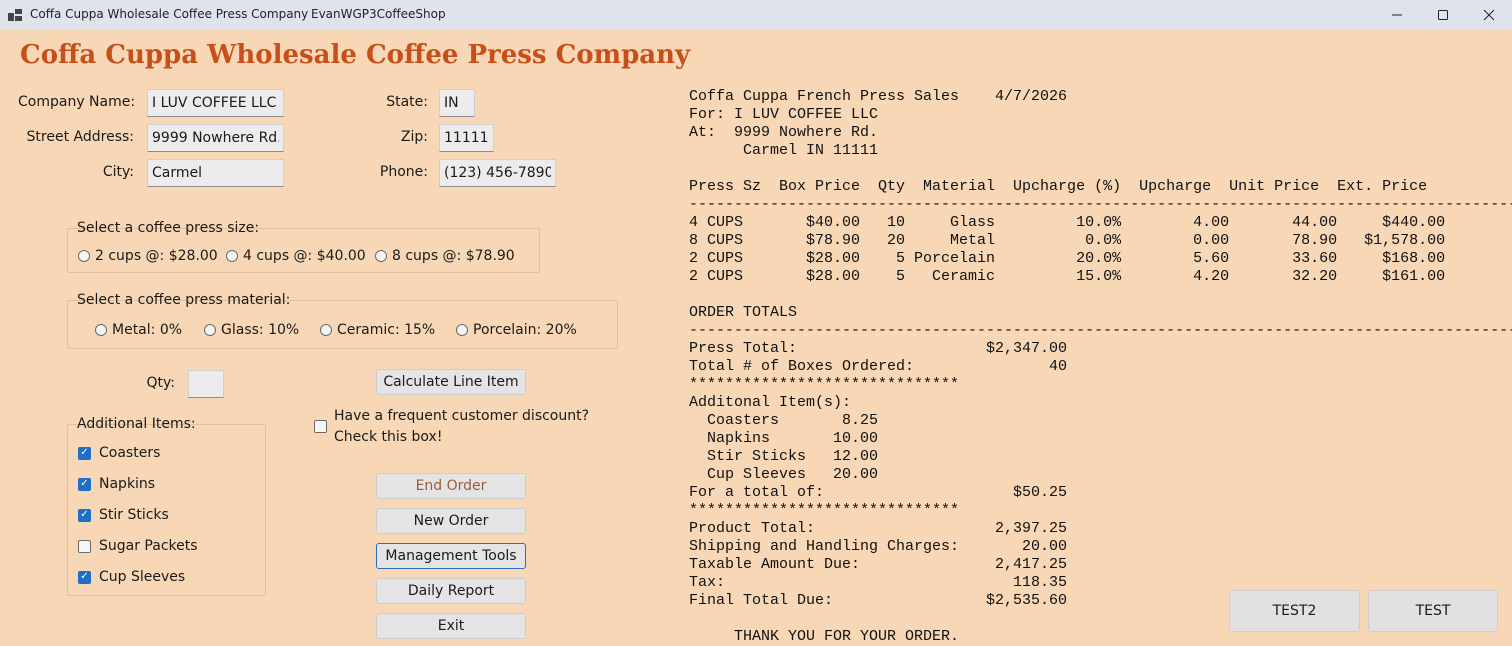  Describe the element at coordinates (168, 228) in the screenshot. I see `press-size-title: Select a coffee press size:` at that location.